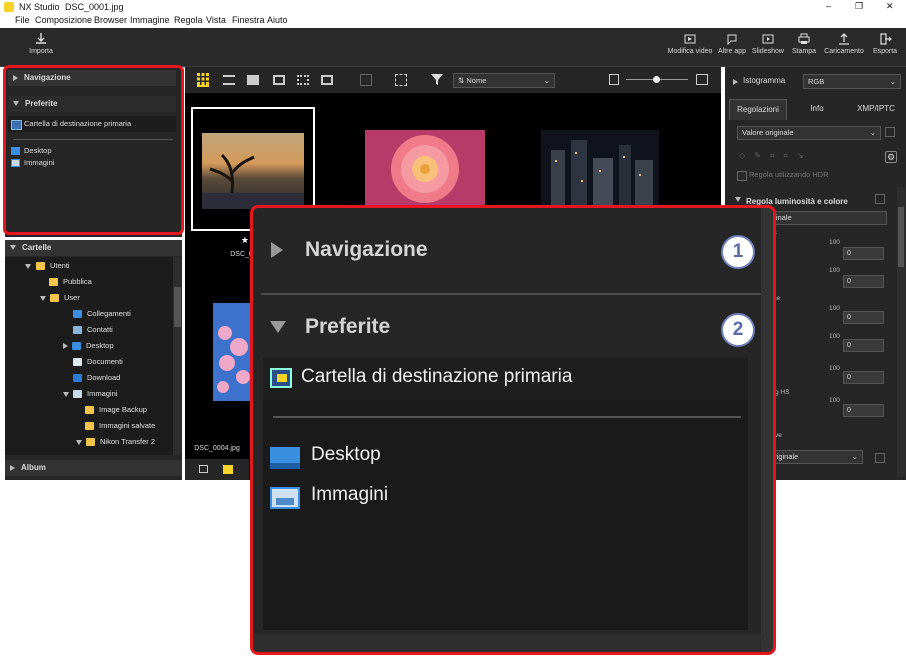  What do you see at coordinates (690, 39) in the screenshot?
I see `video-edit-icon` at bounding box center [690, 39].